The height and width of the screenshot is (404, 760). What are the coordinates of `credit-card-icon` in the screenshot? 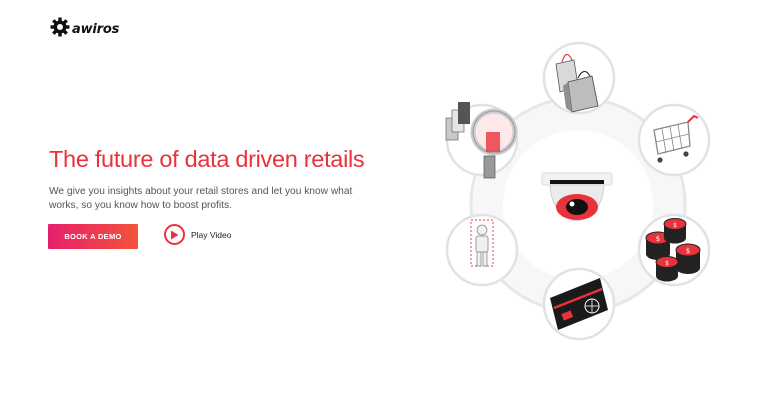 It's located at (579, 304).